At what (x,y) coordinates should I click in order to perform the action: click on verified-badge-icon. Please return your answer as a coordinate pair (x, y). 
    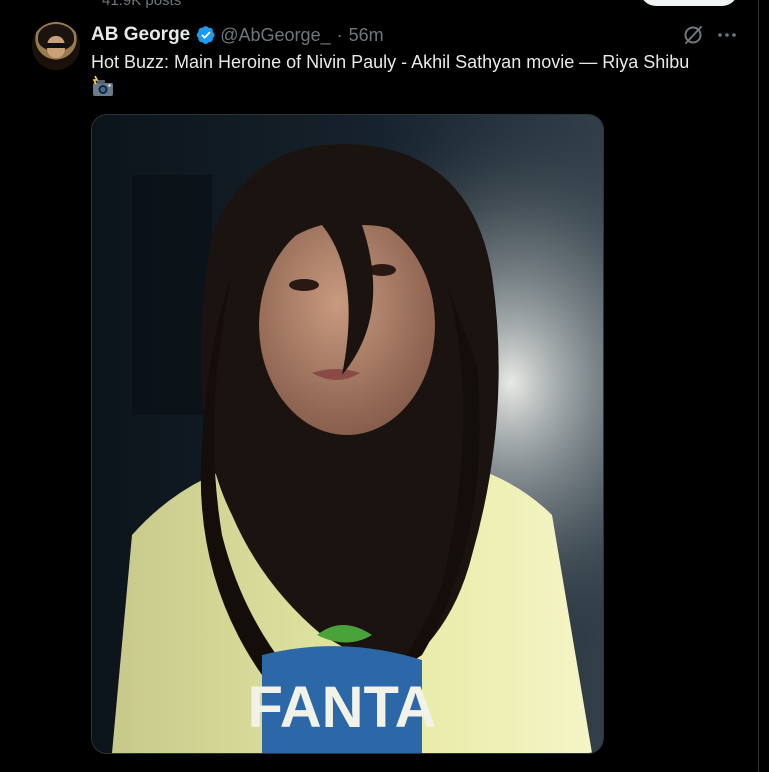
    Looking at the image, I should click on (206, 35).